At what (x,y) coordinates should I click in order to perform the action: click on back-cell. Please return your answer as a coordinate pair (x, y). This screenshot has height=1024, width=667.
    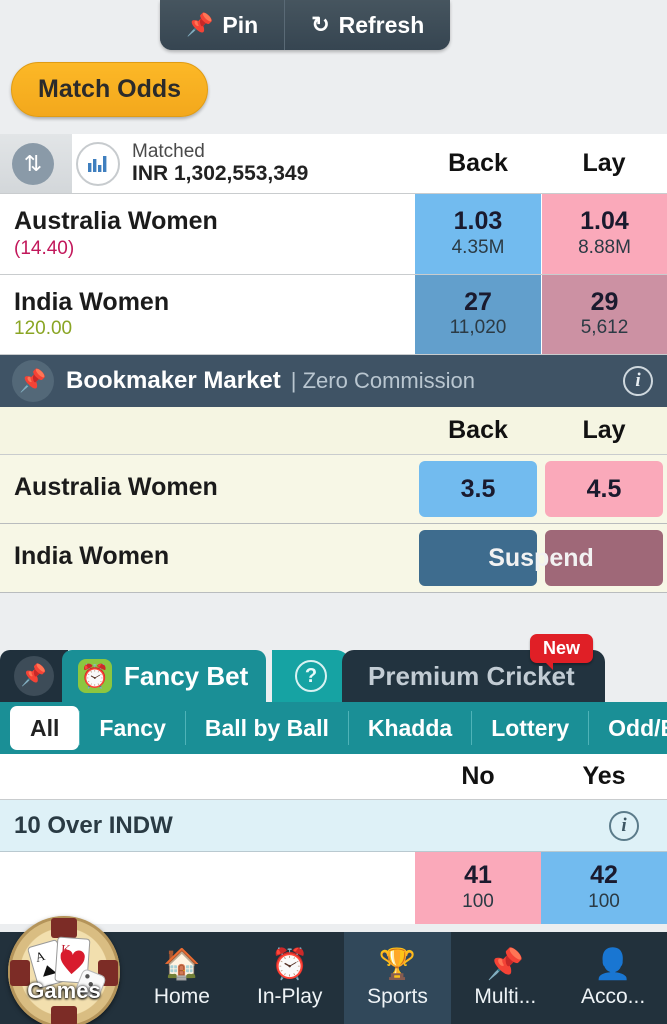
    Looking at the image, I should click on (478, 558).